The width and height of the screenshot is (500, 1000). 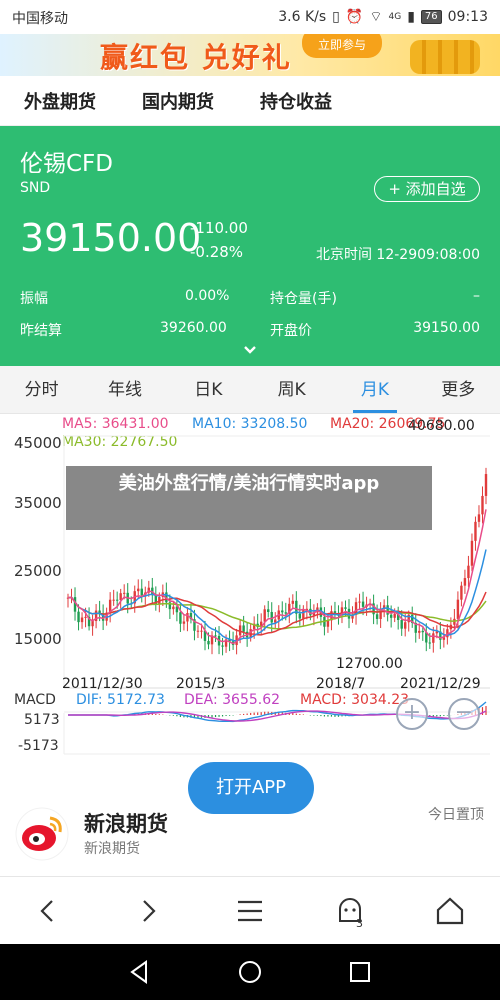 What do you see at coordinates (201, 684) in the screenshot?
I see `x-tick-2015: 2015/3` at bounding box center [201, 684].